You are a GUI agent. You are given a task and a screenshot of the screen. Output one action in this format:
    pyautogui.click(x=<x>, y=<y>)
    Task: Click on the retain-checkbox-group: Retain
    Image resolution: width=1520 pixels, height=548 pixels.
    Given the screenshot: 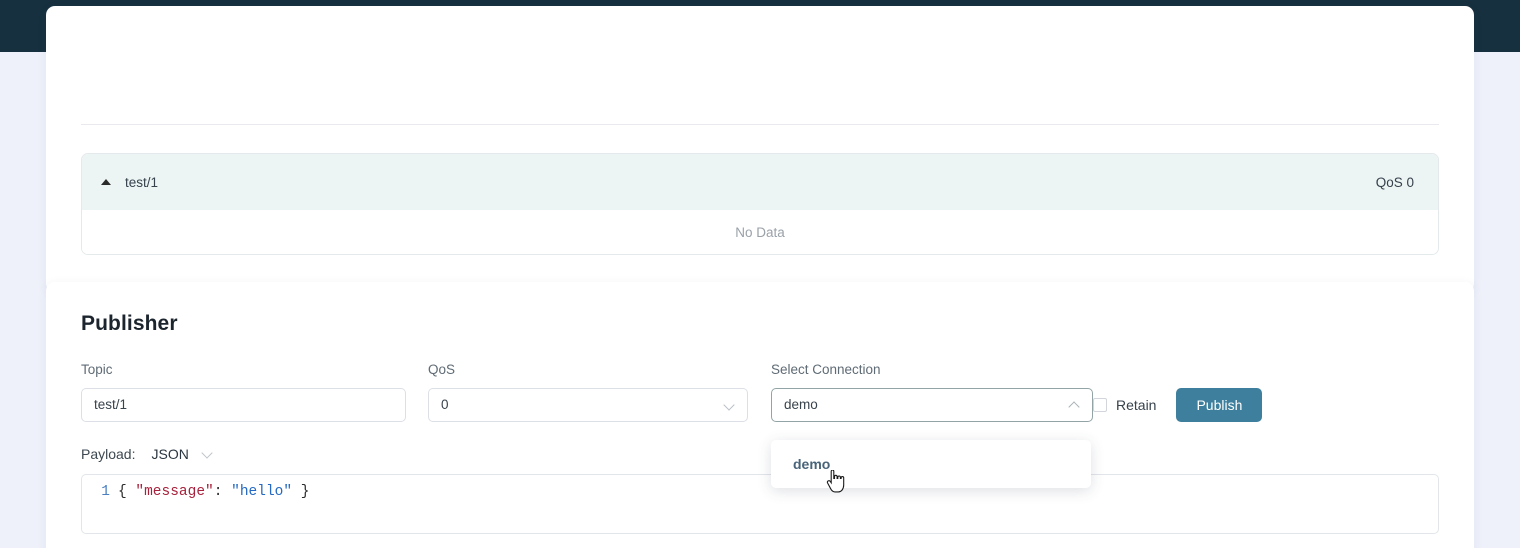 What is the action you would take?
    pyautogui.click(x=1124, y=405)
    